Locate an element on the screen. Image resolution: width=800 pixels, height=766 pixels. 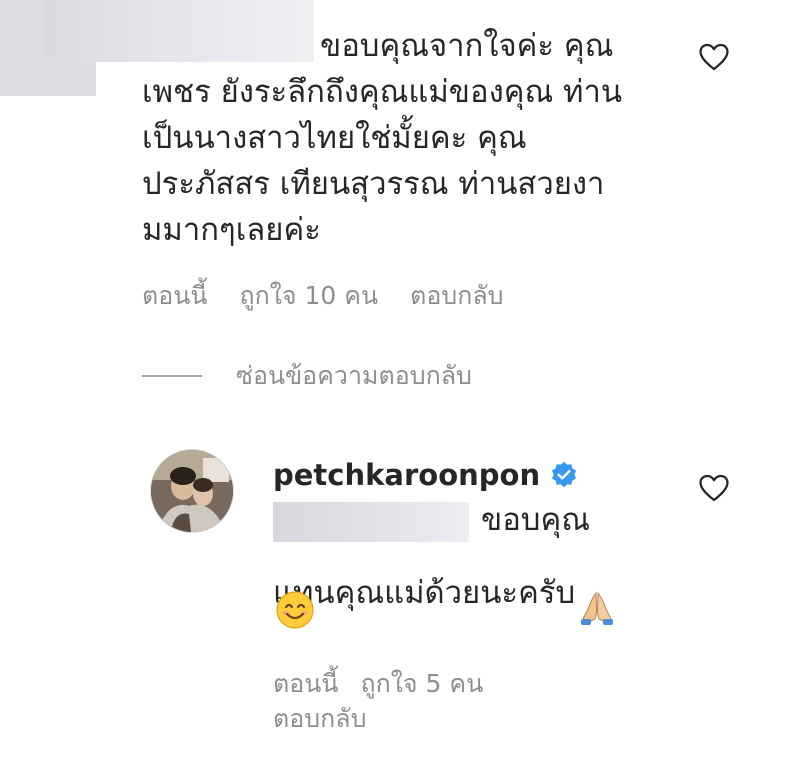
username-text: petchkaroonpon is located at coordinates (407, 475).